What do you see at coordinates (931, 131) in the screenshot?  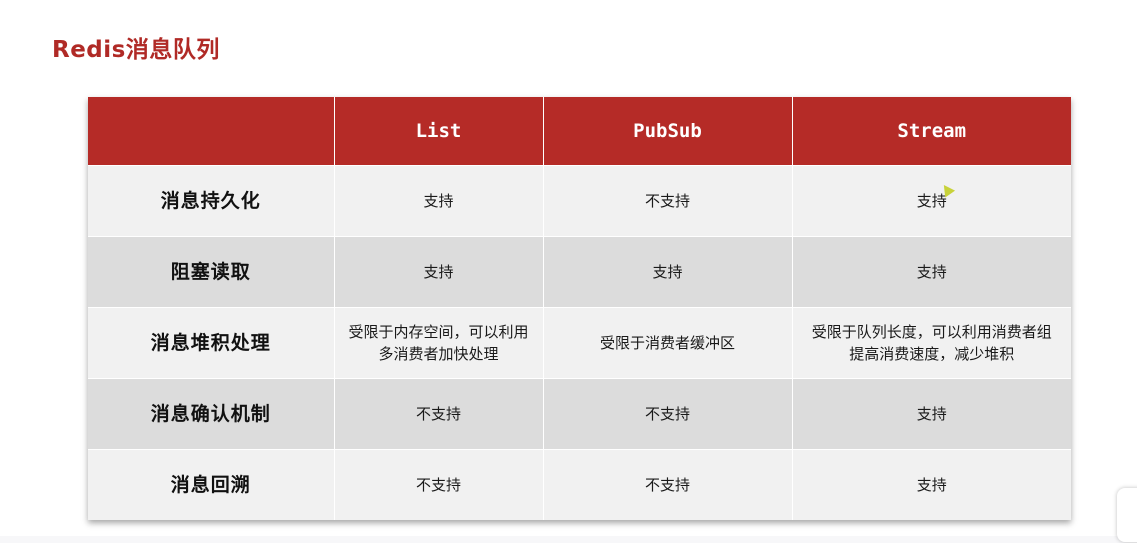 I see `header-stream: Stream` at bounding box center [931, 131].